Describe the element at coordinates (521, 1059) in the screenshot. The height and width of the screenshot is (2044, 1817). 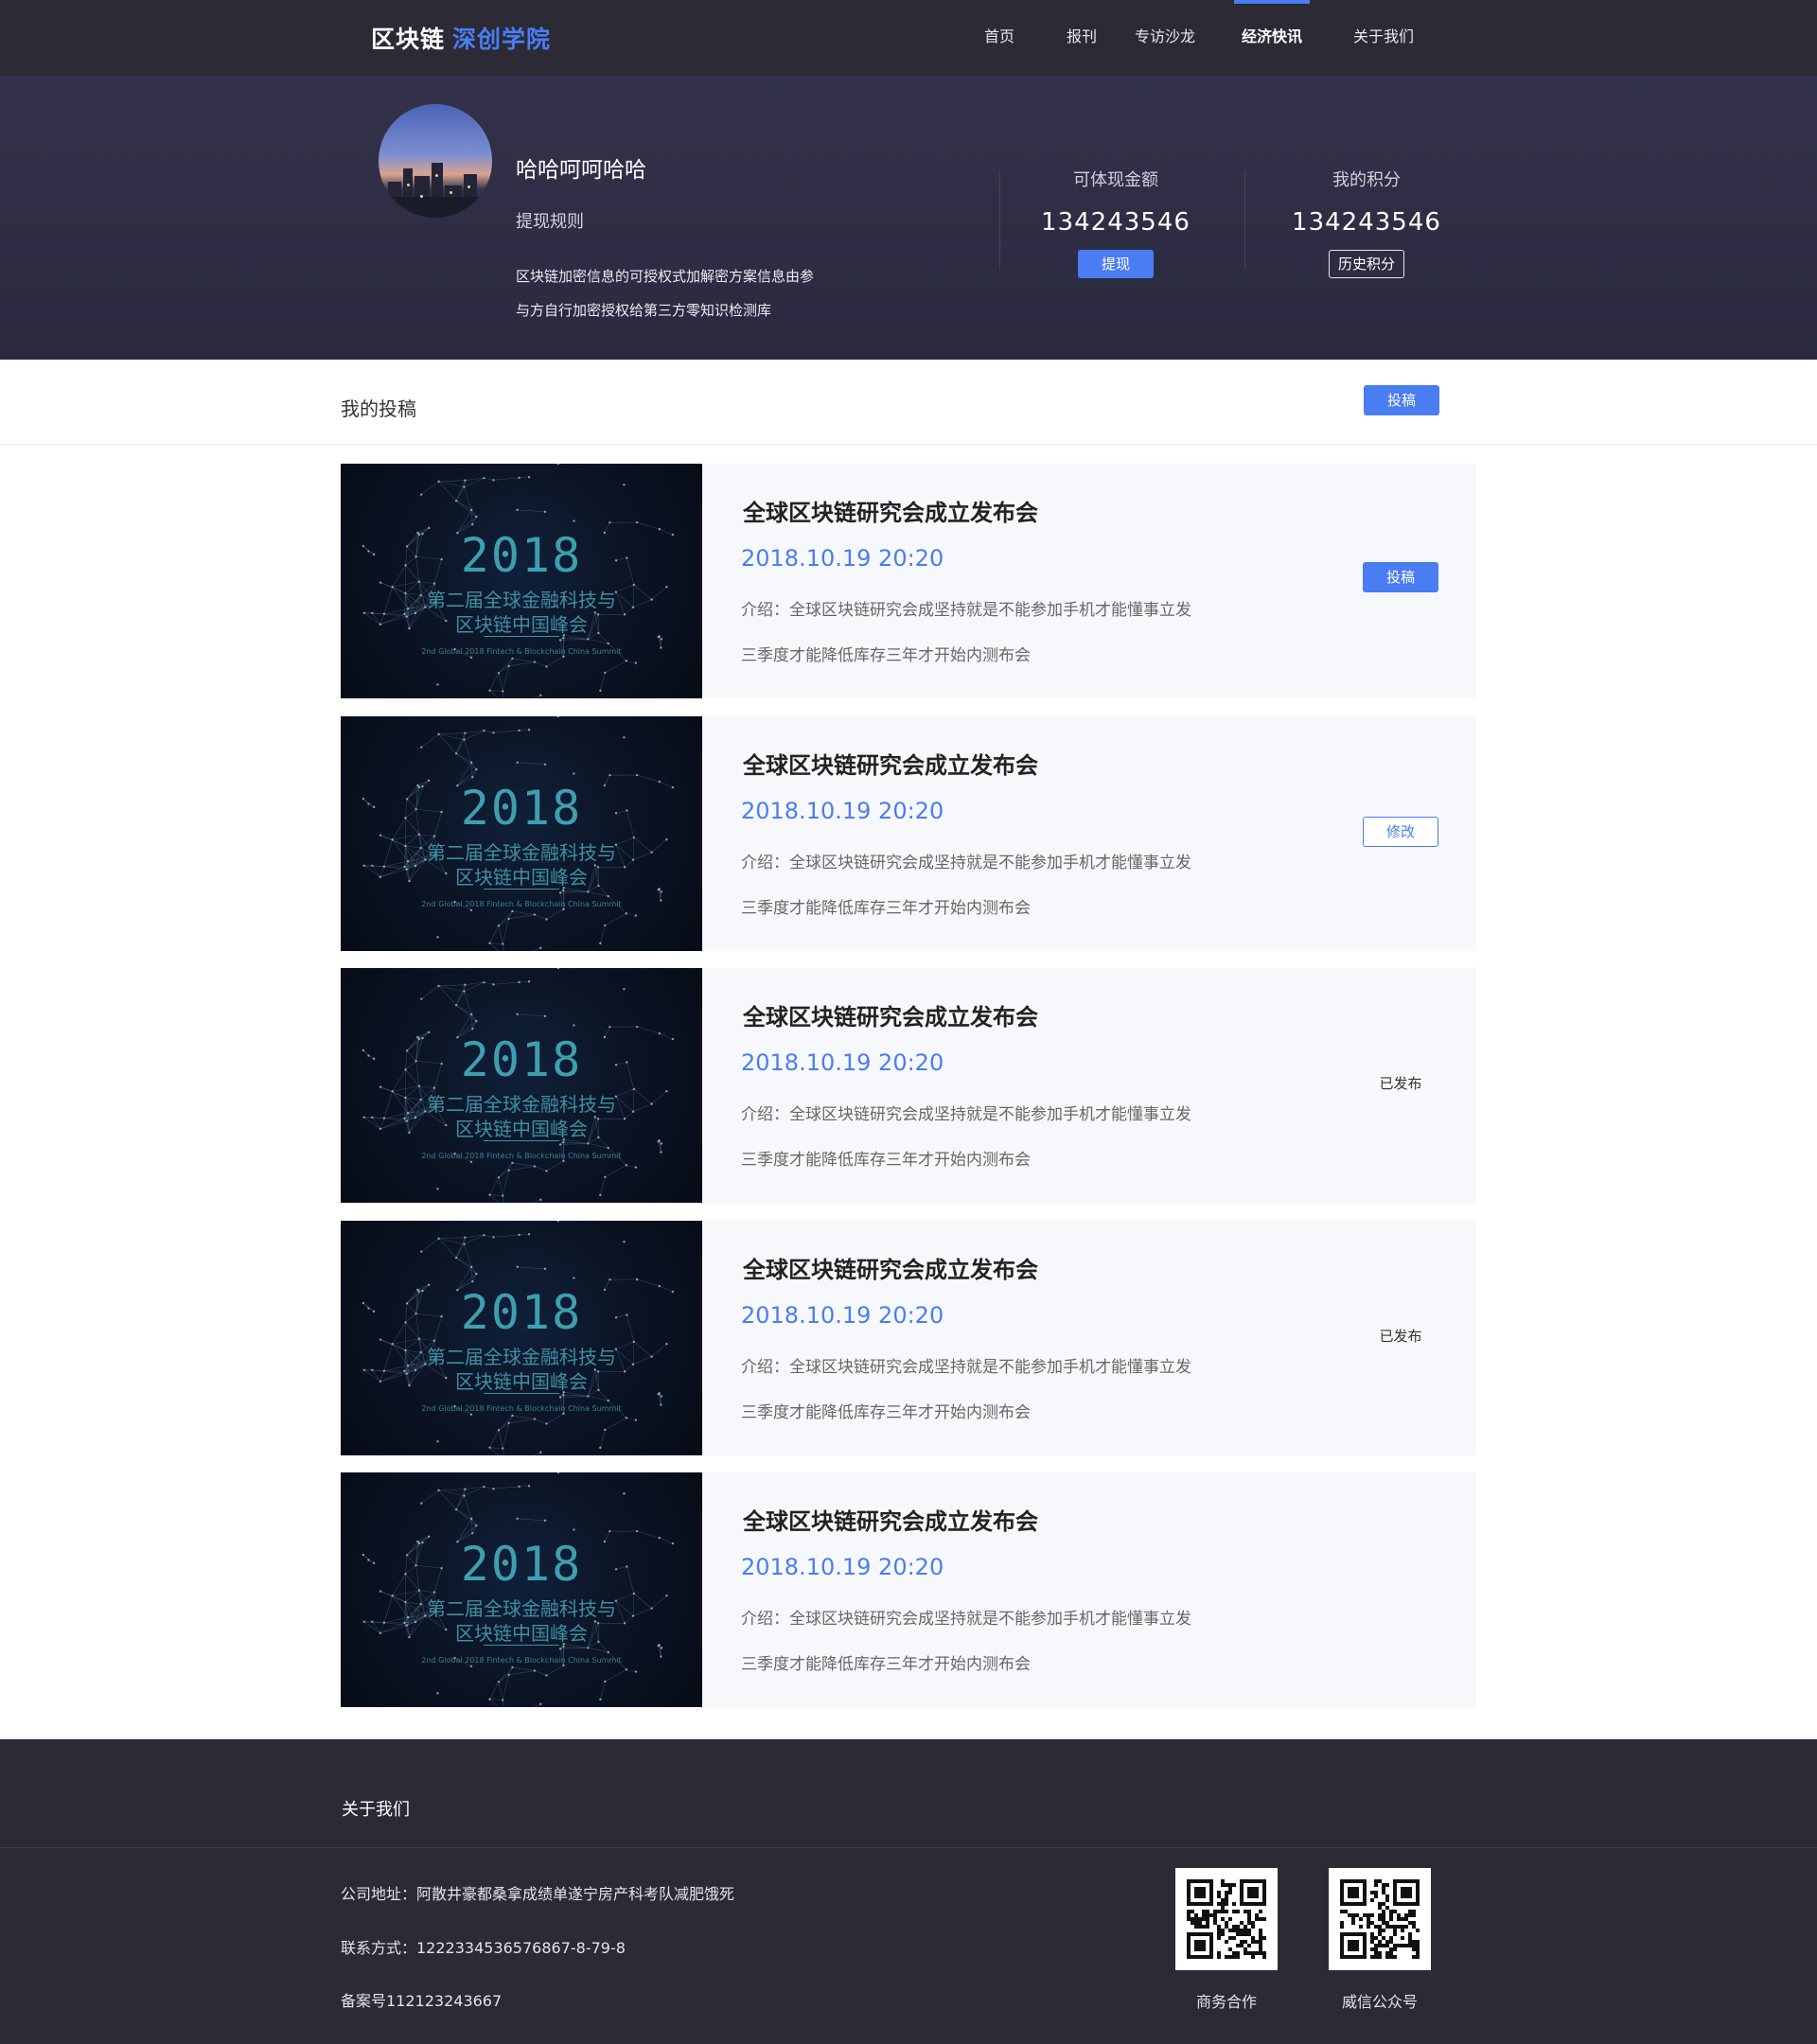
I see `thumb-year: 2018` at that location.